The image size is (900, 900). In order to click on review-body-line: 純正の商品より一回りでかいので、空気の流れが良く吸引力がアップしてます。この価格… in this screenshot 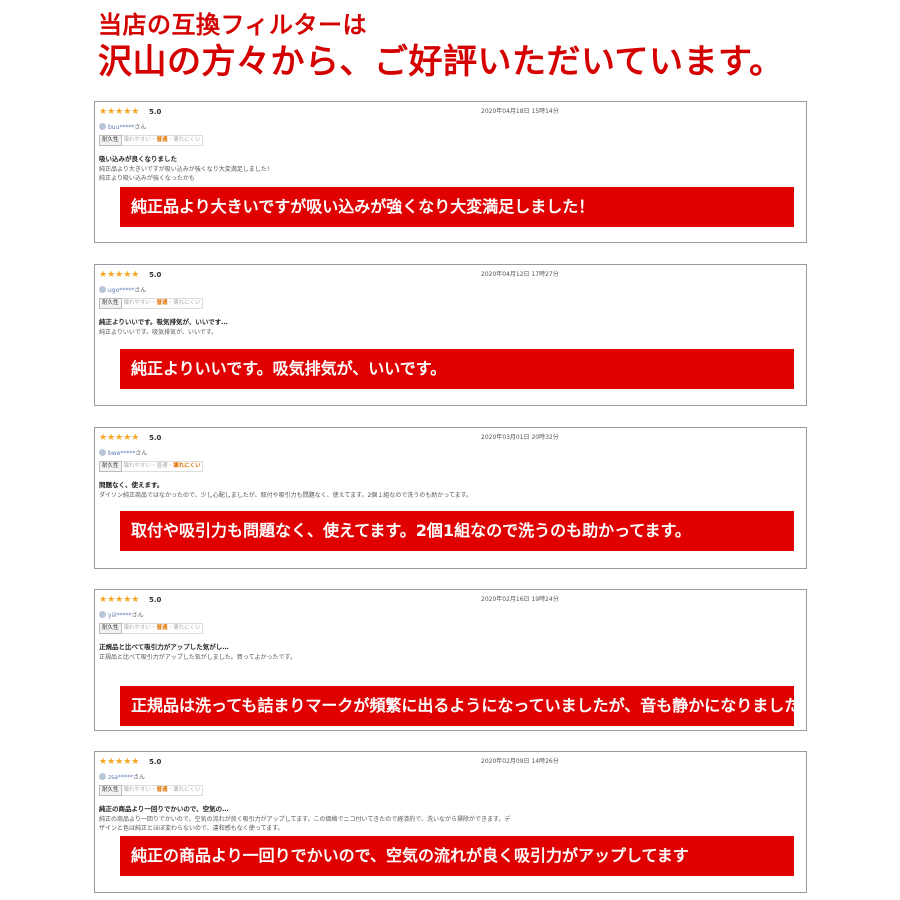, I will do `click(305, 819)`.